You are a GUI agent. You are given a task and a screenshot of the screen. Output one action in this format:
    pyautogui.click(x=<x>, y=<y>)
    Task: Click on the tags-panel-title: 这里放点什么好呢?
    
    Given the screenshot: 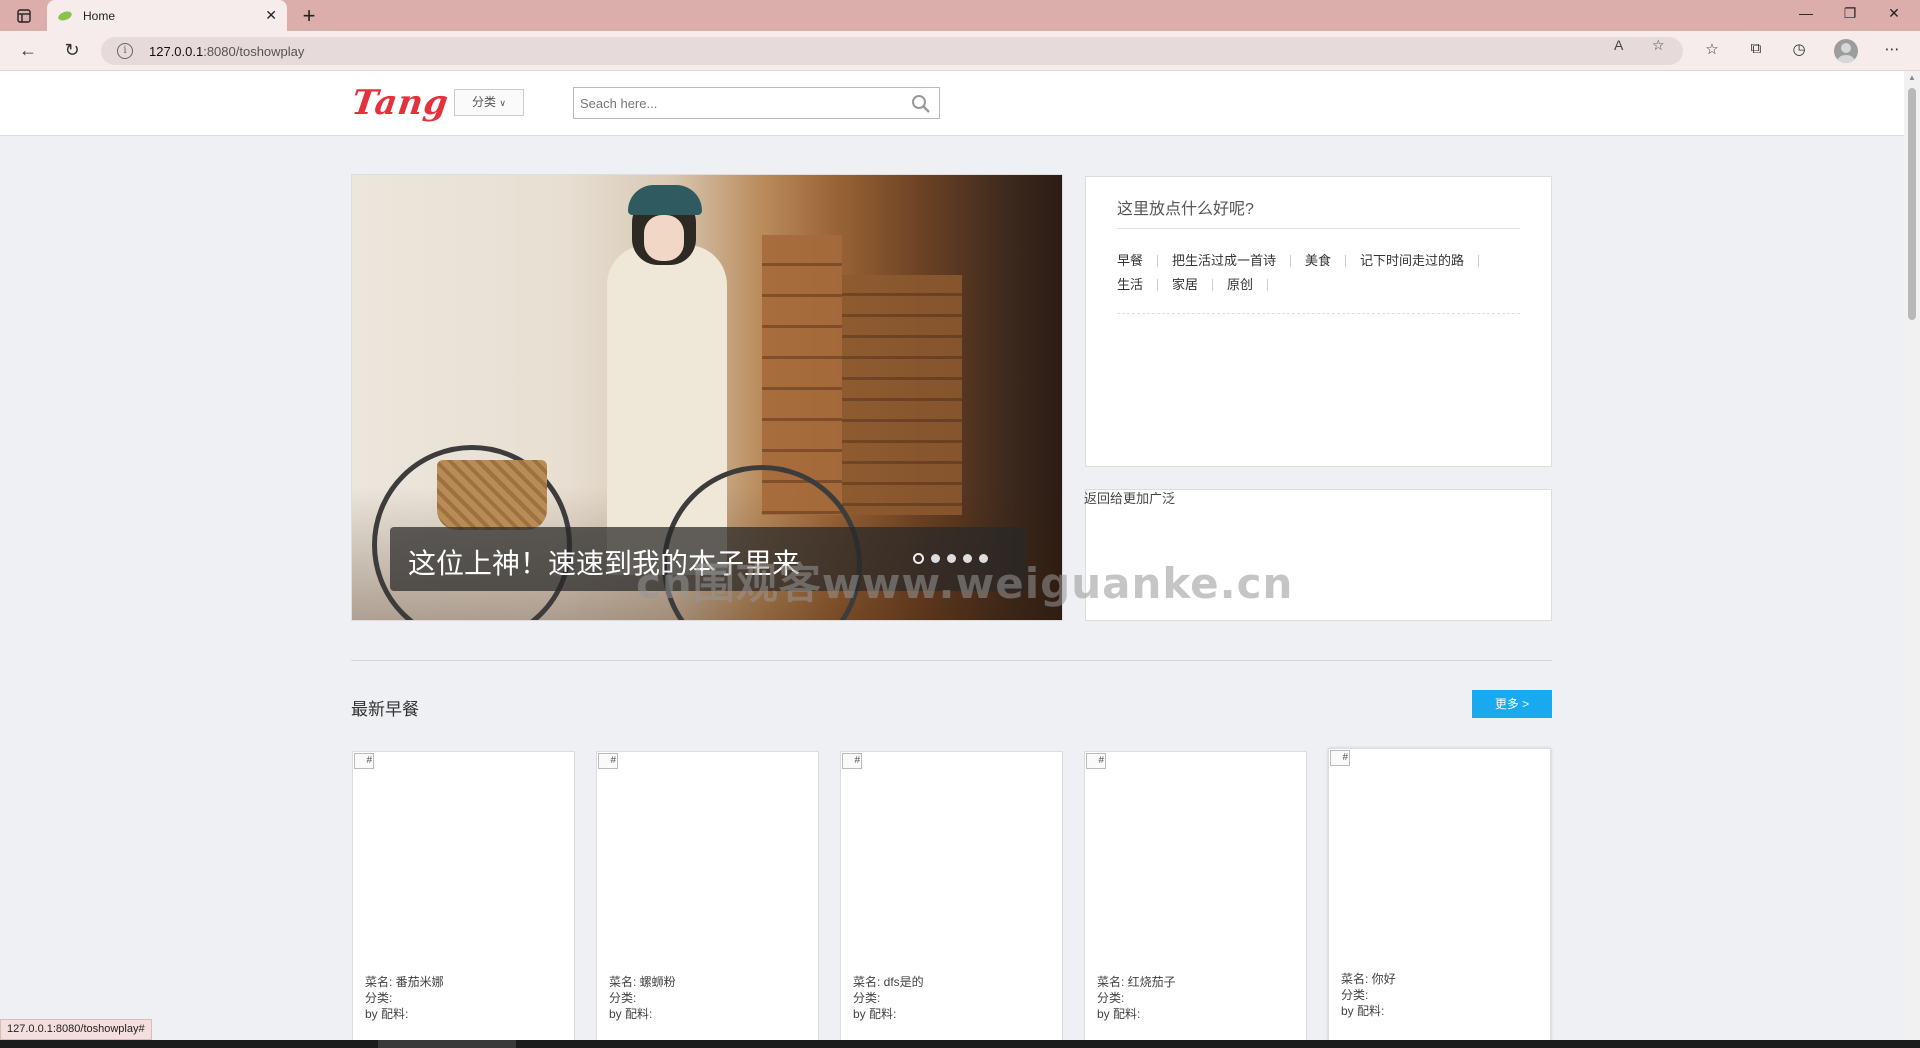 What is the action you would take?
    pyautogui.click(x=1185, y=209)
    